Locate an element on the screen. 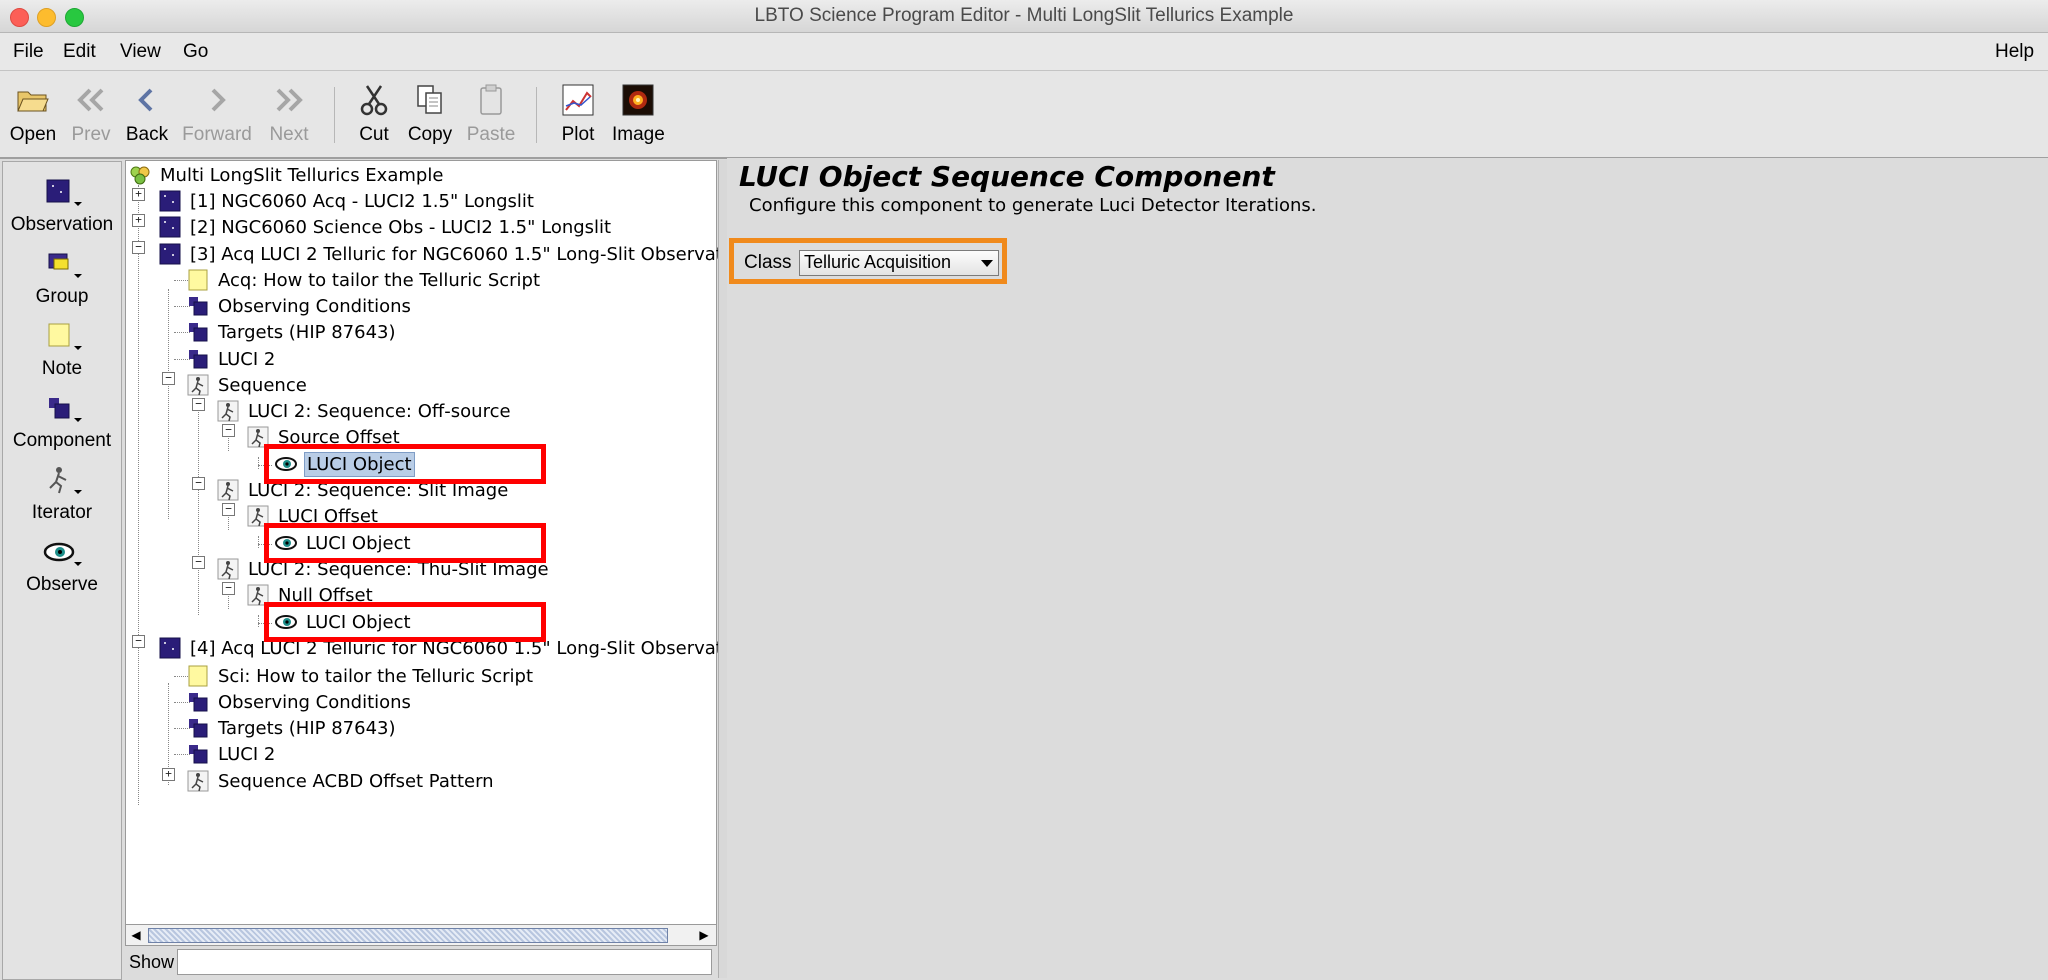 The height and width of the screenshot is (980, 2048). class-select-value: Telluric Acquisition is located at coordinates (878, 262).